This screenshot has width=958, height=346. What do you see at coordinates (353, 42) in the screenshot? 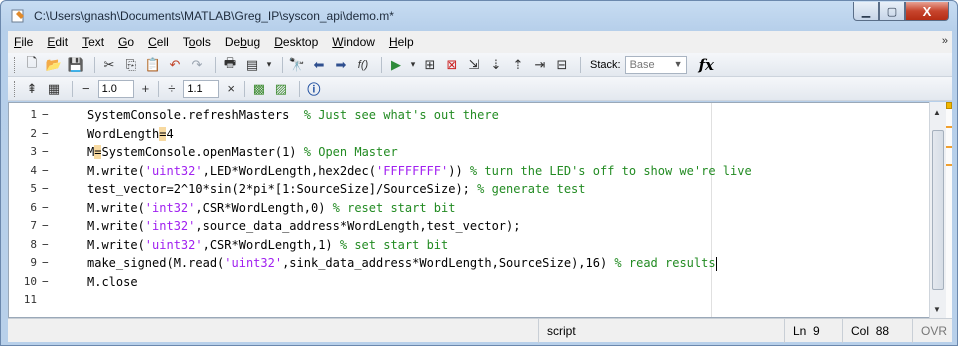
I see `menu-window: Window` at bounding box center [353, 42].